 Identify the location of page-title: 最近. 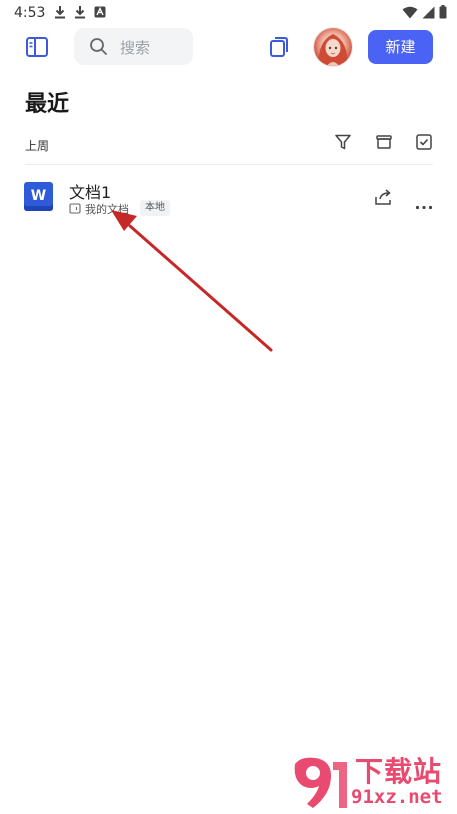
(47, 104).